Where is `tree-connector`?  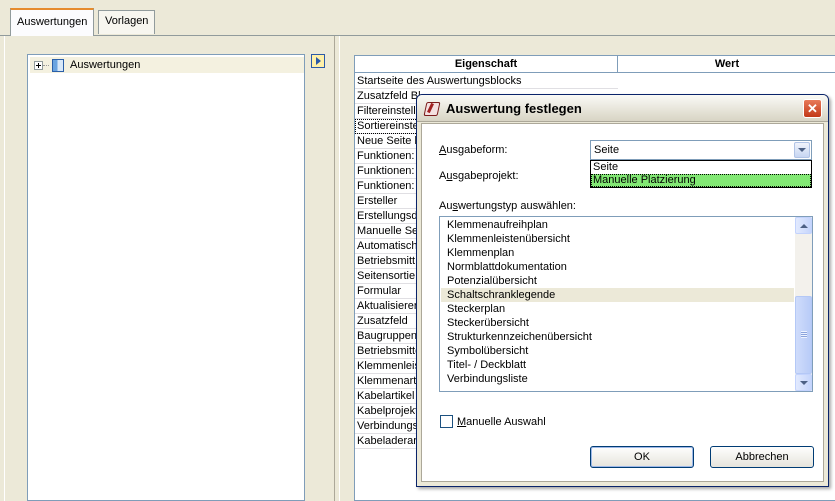
tree-connector is located at coordinates (46, 65).